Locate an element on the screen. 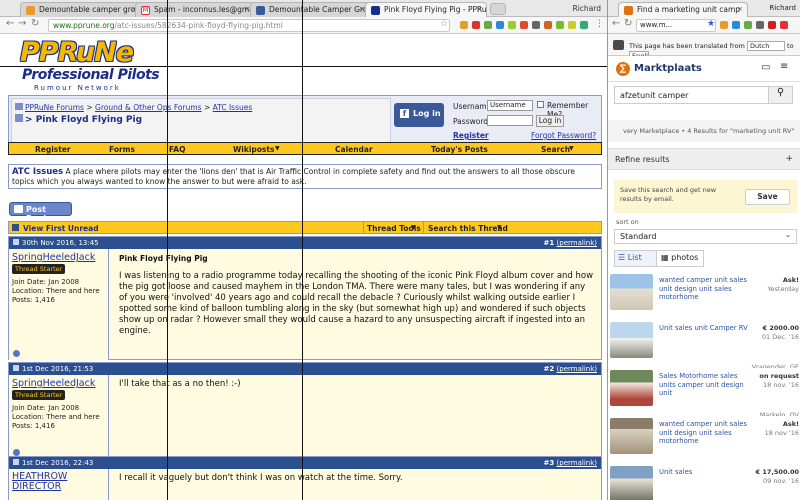 This screenshot has height=500, width=800. new-tab-button is located at coordinates (498, 9).